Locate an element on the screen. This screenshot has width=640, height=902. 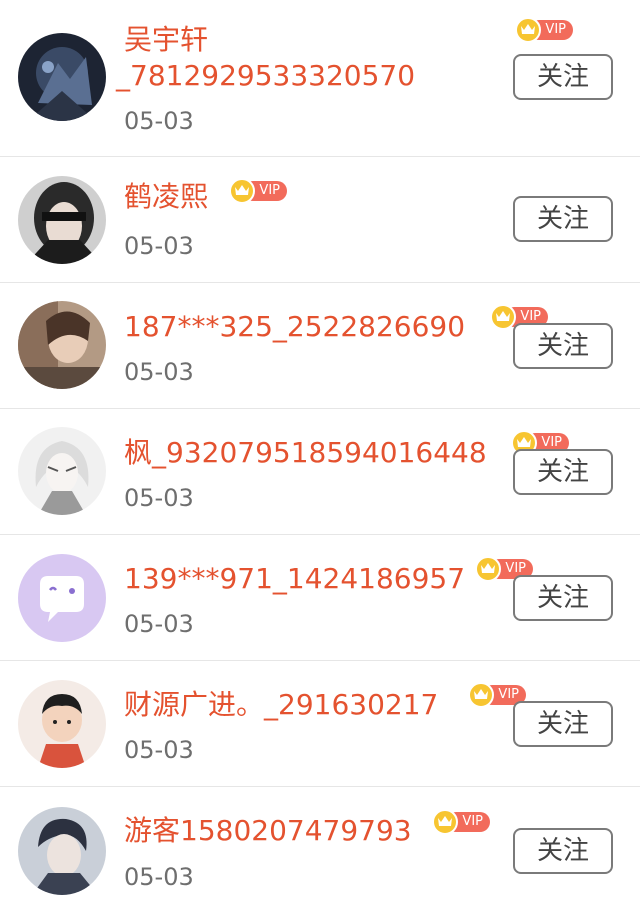
username: 游客1580207479793 is located at coordinates (268, 831).